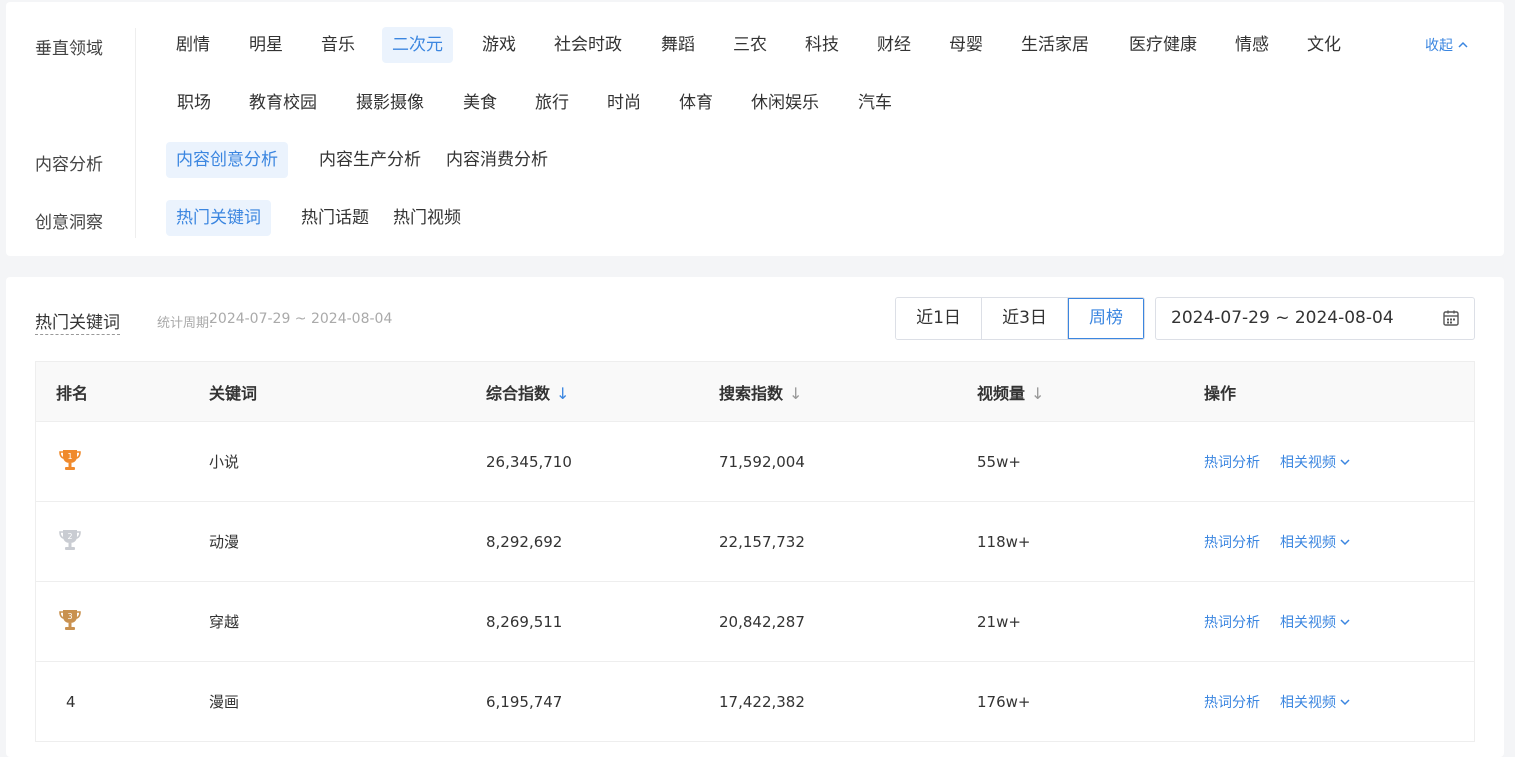 The image size is (1515, 757). I want to click on content-label: 内容分析, so click(69, 165).